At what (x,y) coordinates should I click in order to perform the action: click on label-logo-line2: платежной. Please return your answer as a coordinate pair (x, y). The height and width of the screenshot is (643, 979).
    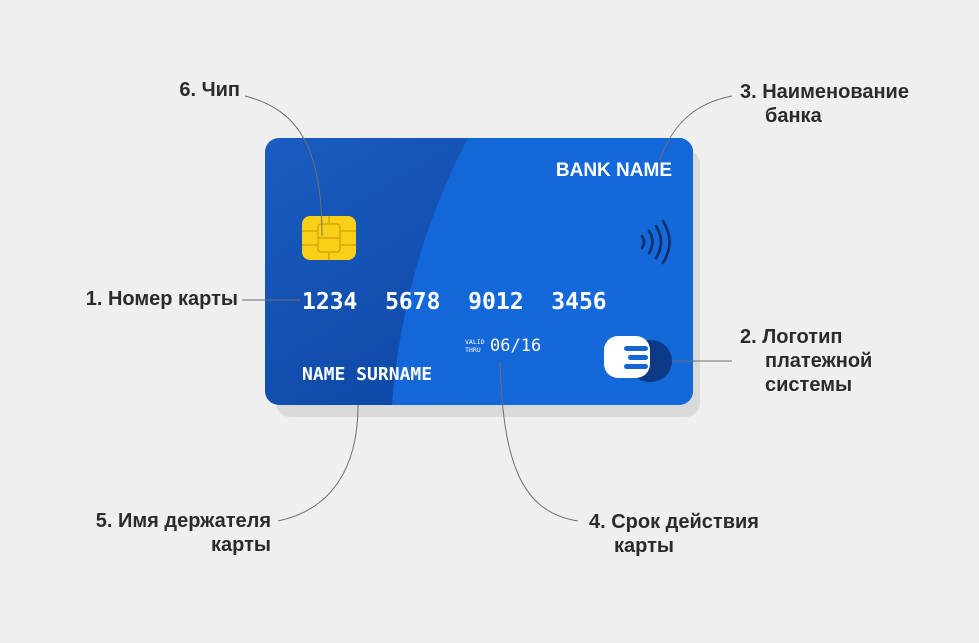
    Looking at the image, I should click on (819, 361).